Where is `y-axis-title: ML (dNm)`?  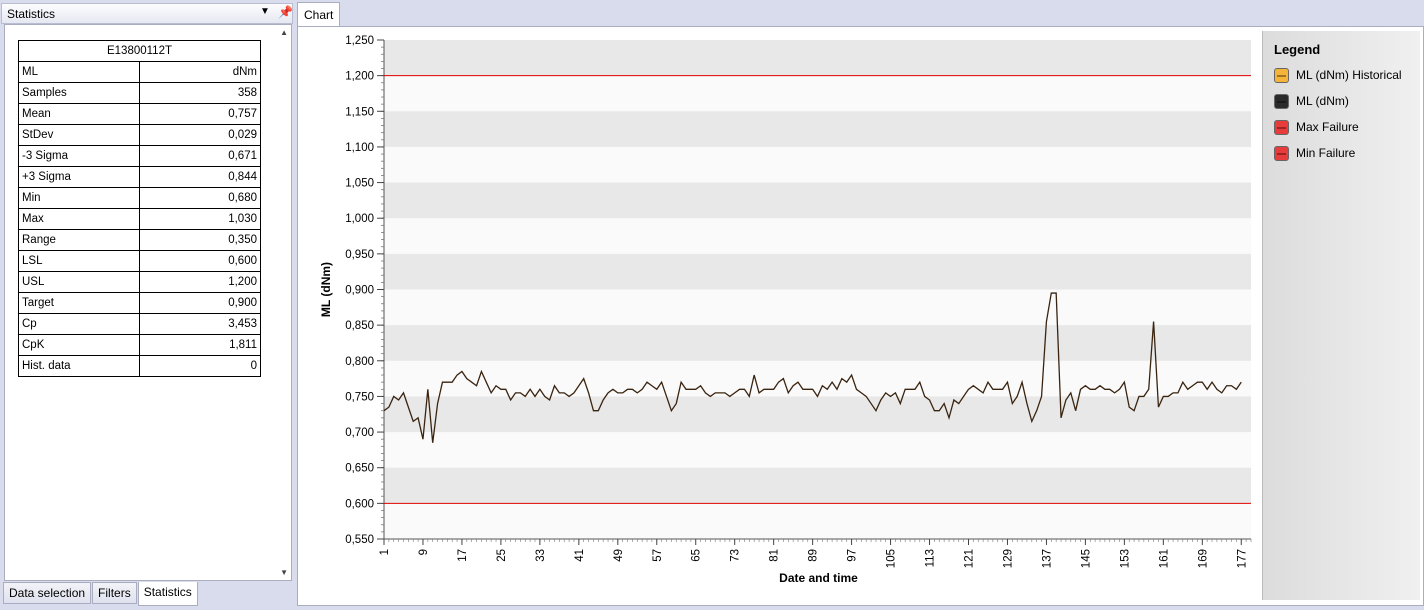 y-axis-title: ML (dNm) is located at coordinates (326, 289).